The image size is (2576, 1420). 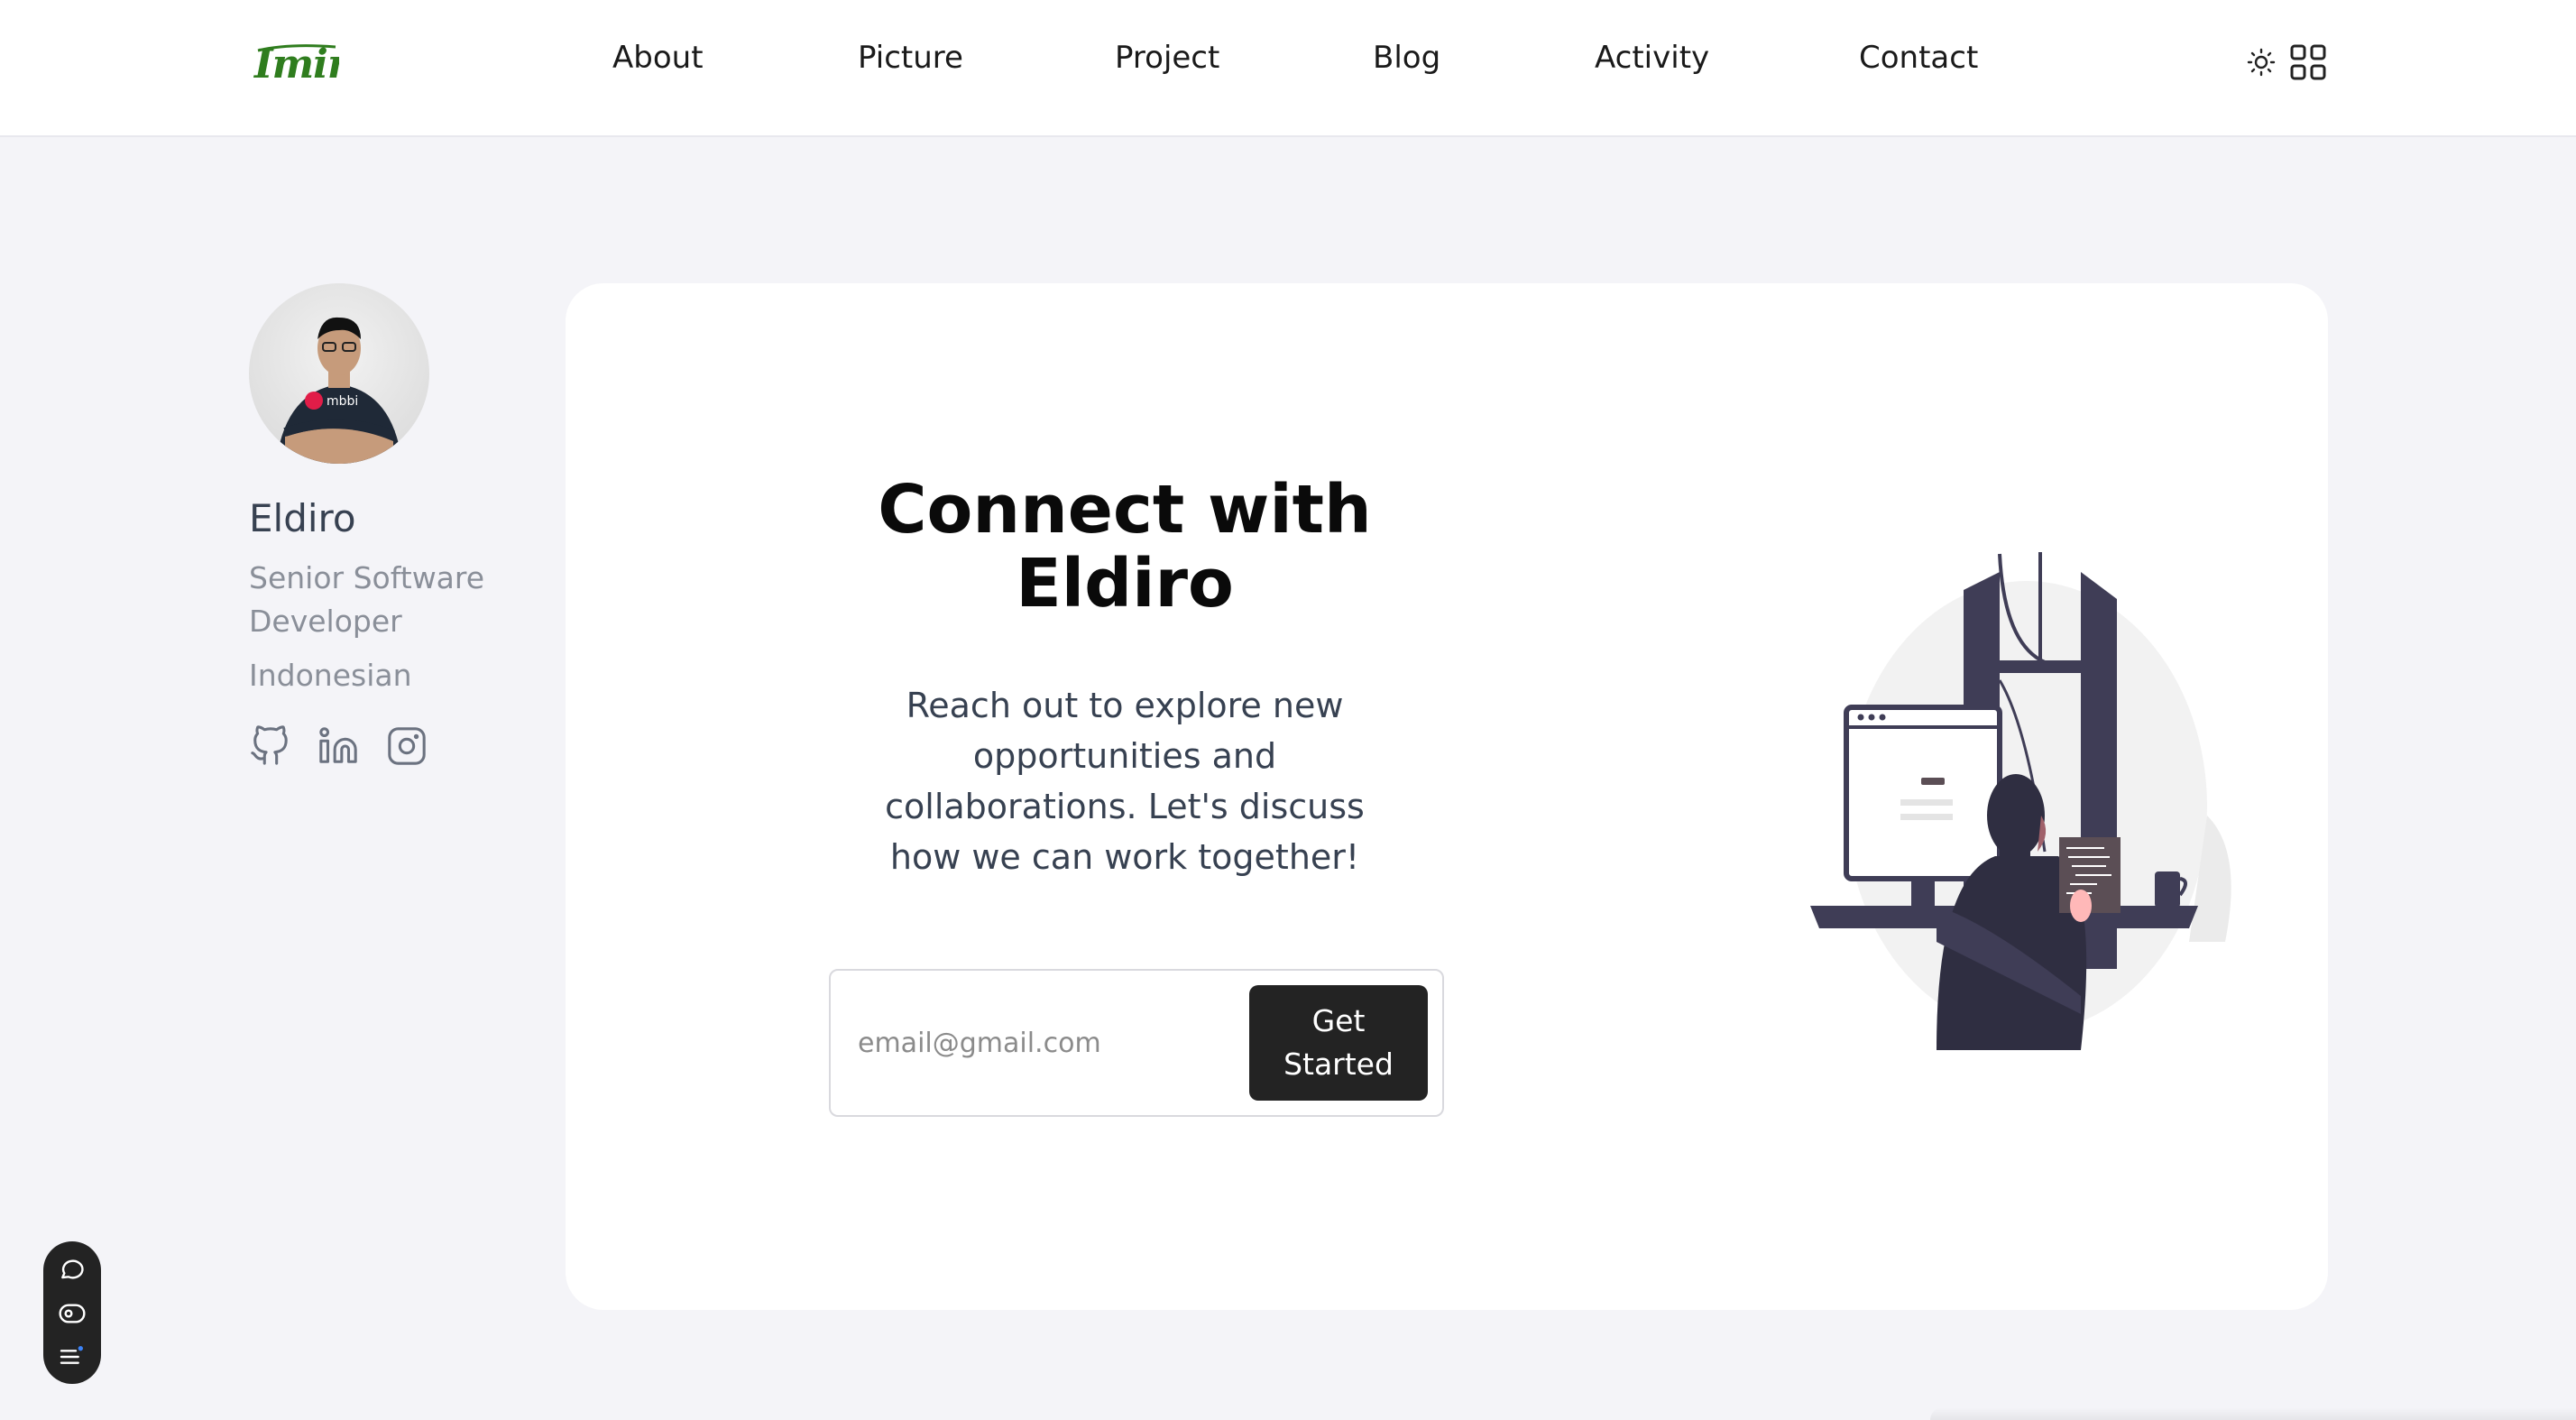 I want to click on site-logo: Imind, so click(x=318, y=62).